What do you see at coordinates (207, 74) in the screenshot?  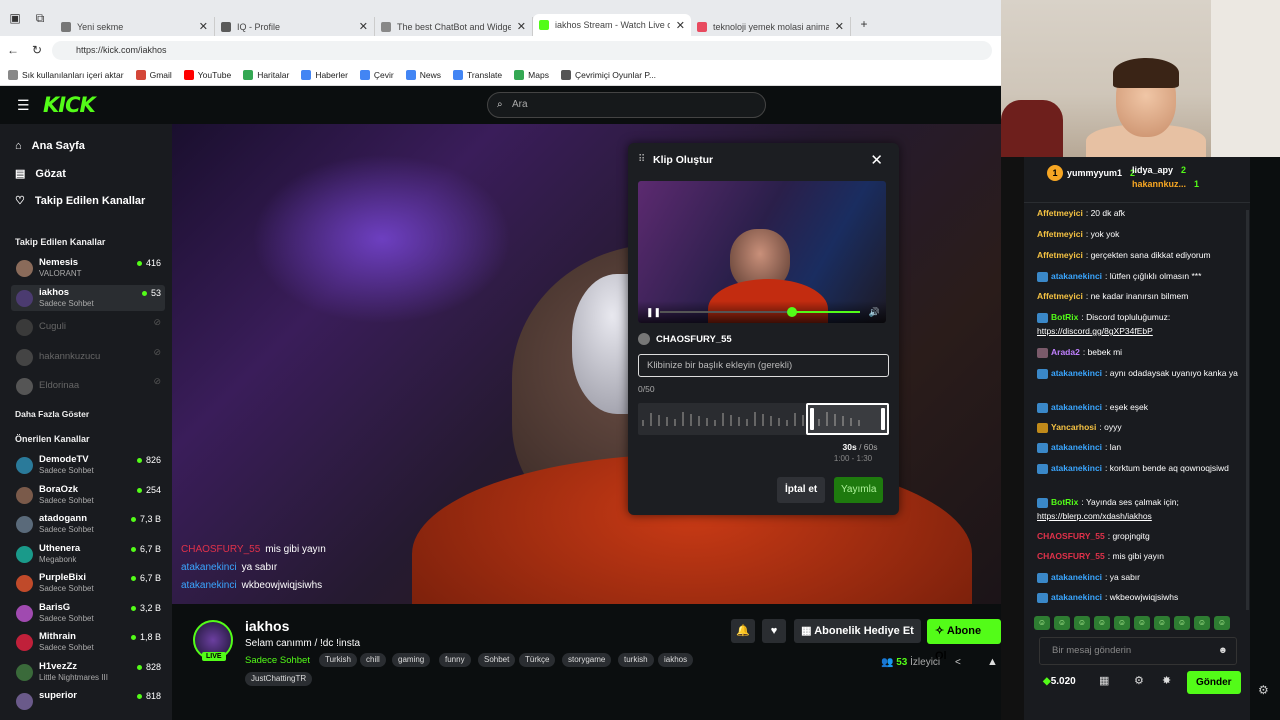 I see `bookmark-item: YouTube` at bounding box center [207, 74].